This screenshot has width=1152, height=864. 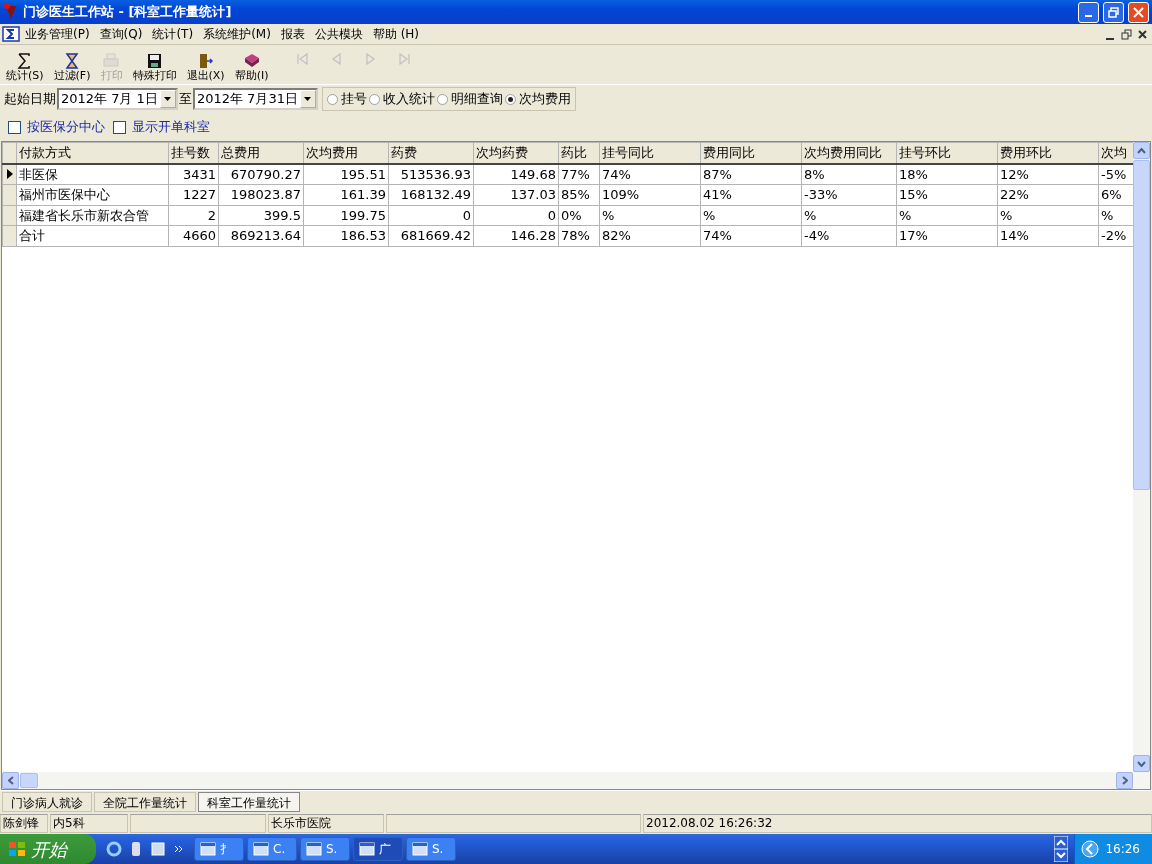 I want to click on menu-item: 帮助 (H), so click(x=396, y=34).